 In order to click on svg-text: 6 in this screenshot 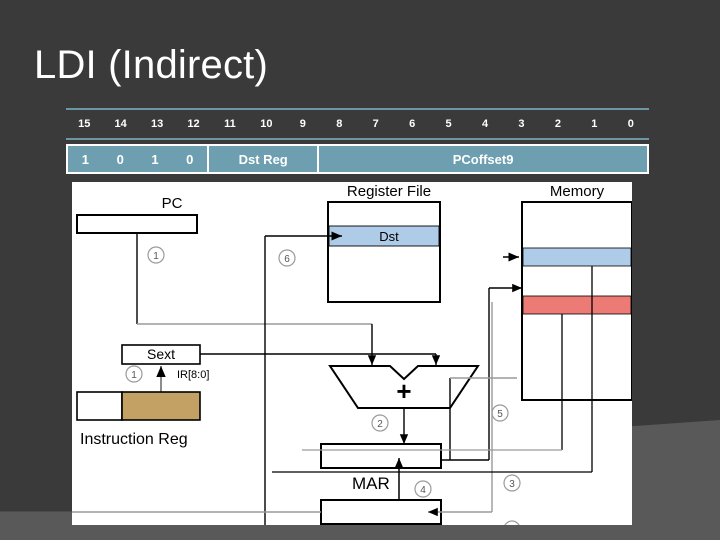, I will do `click(287, 259)`.